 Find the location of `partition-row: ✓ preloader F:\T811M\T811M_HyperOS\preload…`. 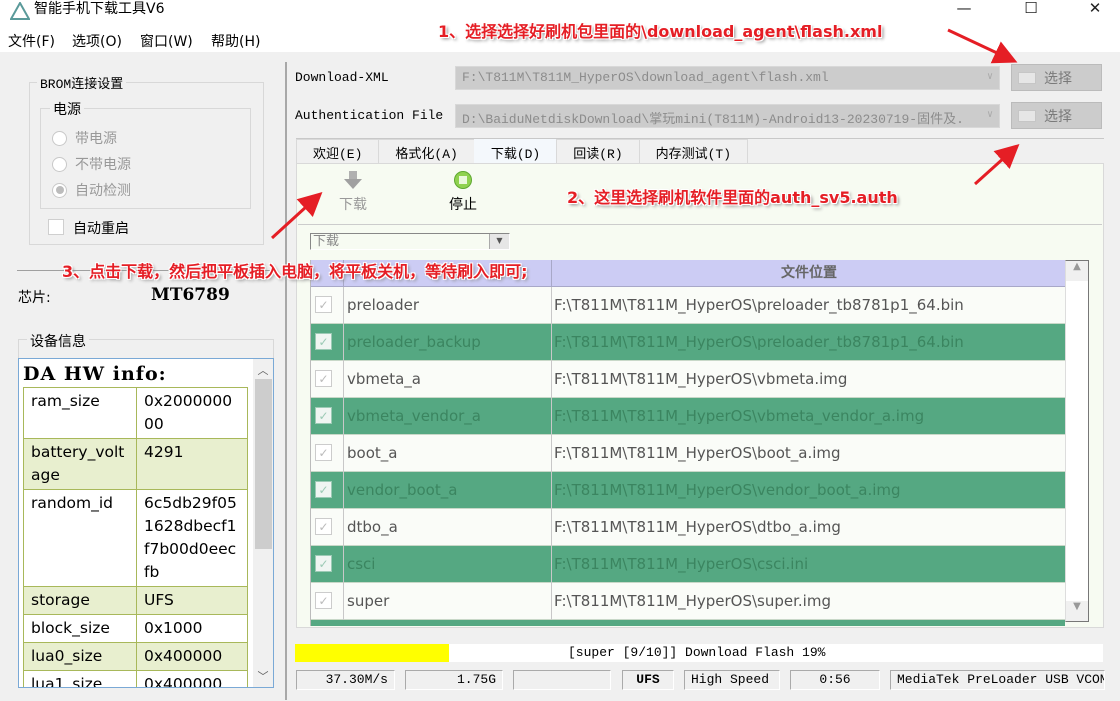

partition-row: ✓ preloader F:\T811M\T811M_HyperOS\preload… is located at coordinates (688, 305).